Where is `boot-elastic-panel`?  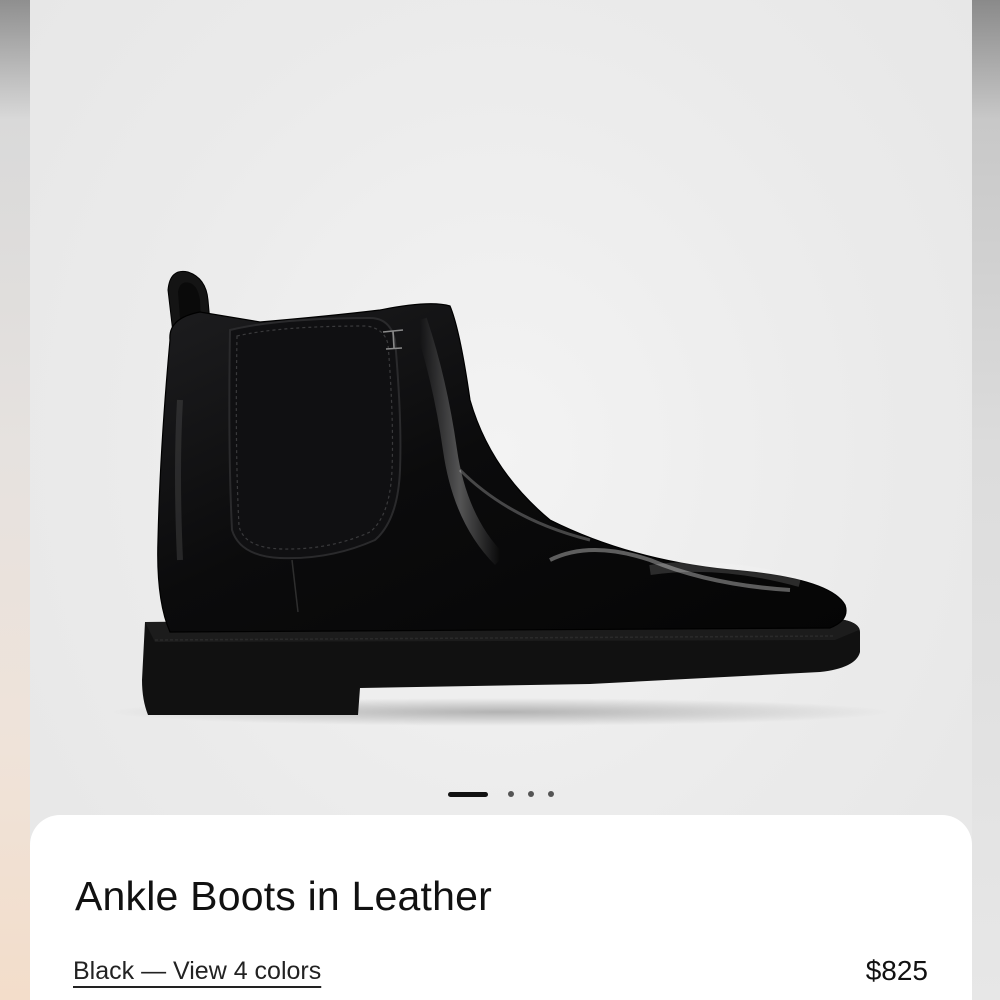 boot-elastic-panel is located at coordinates (315, 438).